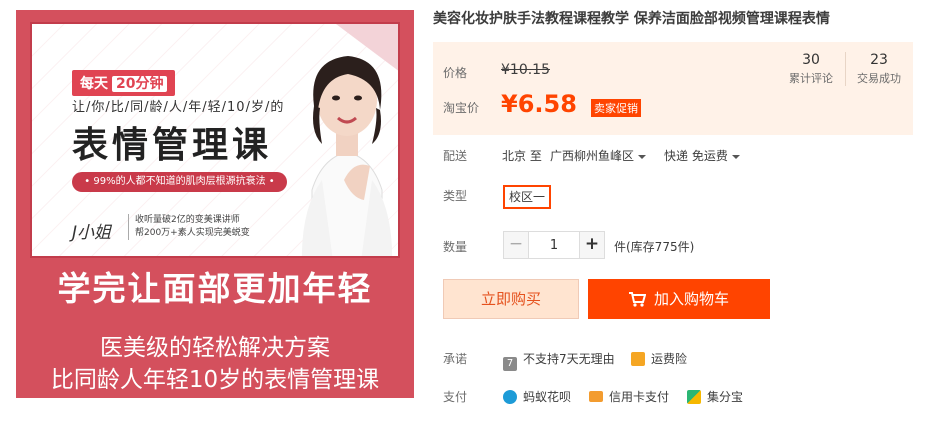 The image size is (928, 423). Describe the element at coordinates (92, 233) in the screenshot. I see `teacher-name: J小姐` at that location.